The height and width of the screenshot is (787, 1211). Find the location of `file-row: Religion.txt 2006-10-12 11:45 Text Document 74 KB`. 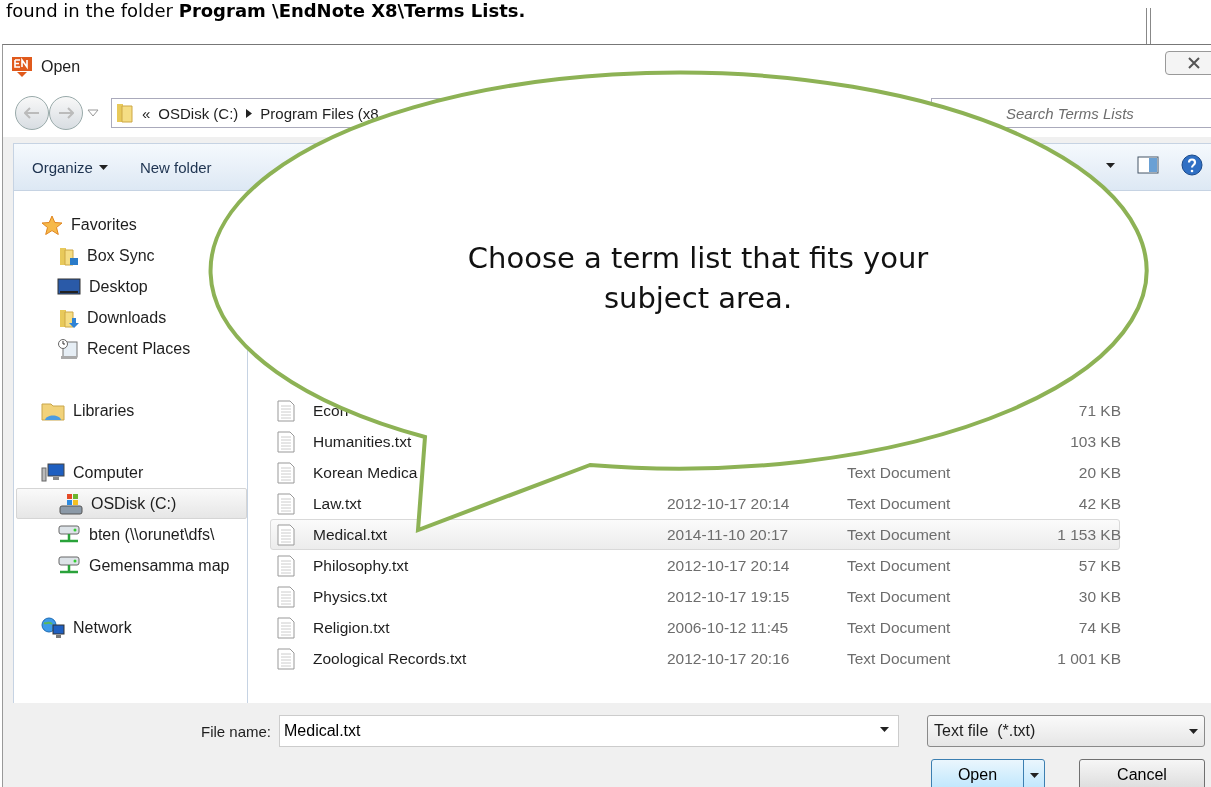

file-row: Religion.txt 2006-10-12 11:45 Text Document 74 KB is located at coordinates (695, 627).